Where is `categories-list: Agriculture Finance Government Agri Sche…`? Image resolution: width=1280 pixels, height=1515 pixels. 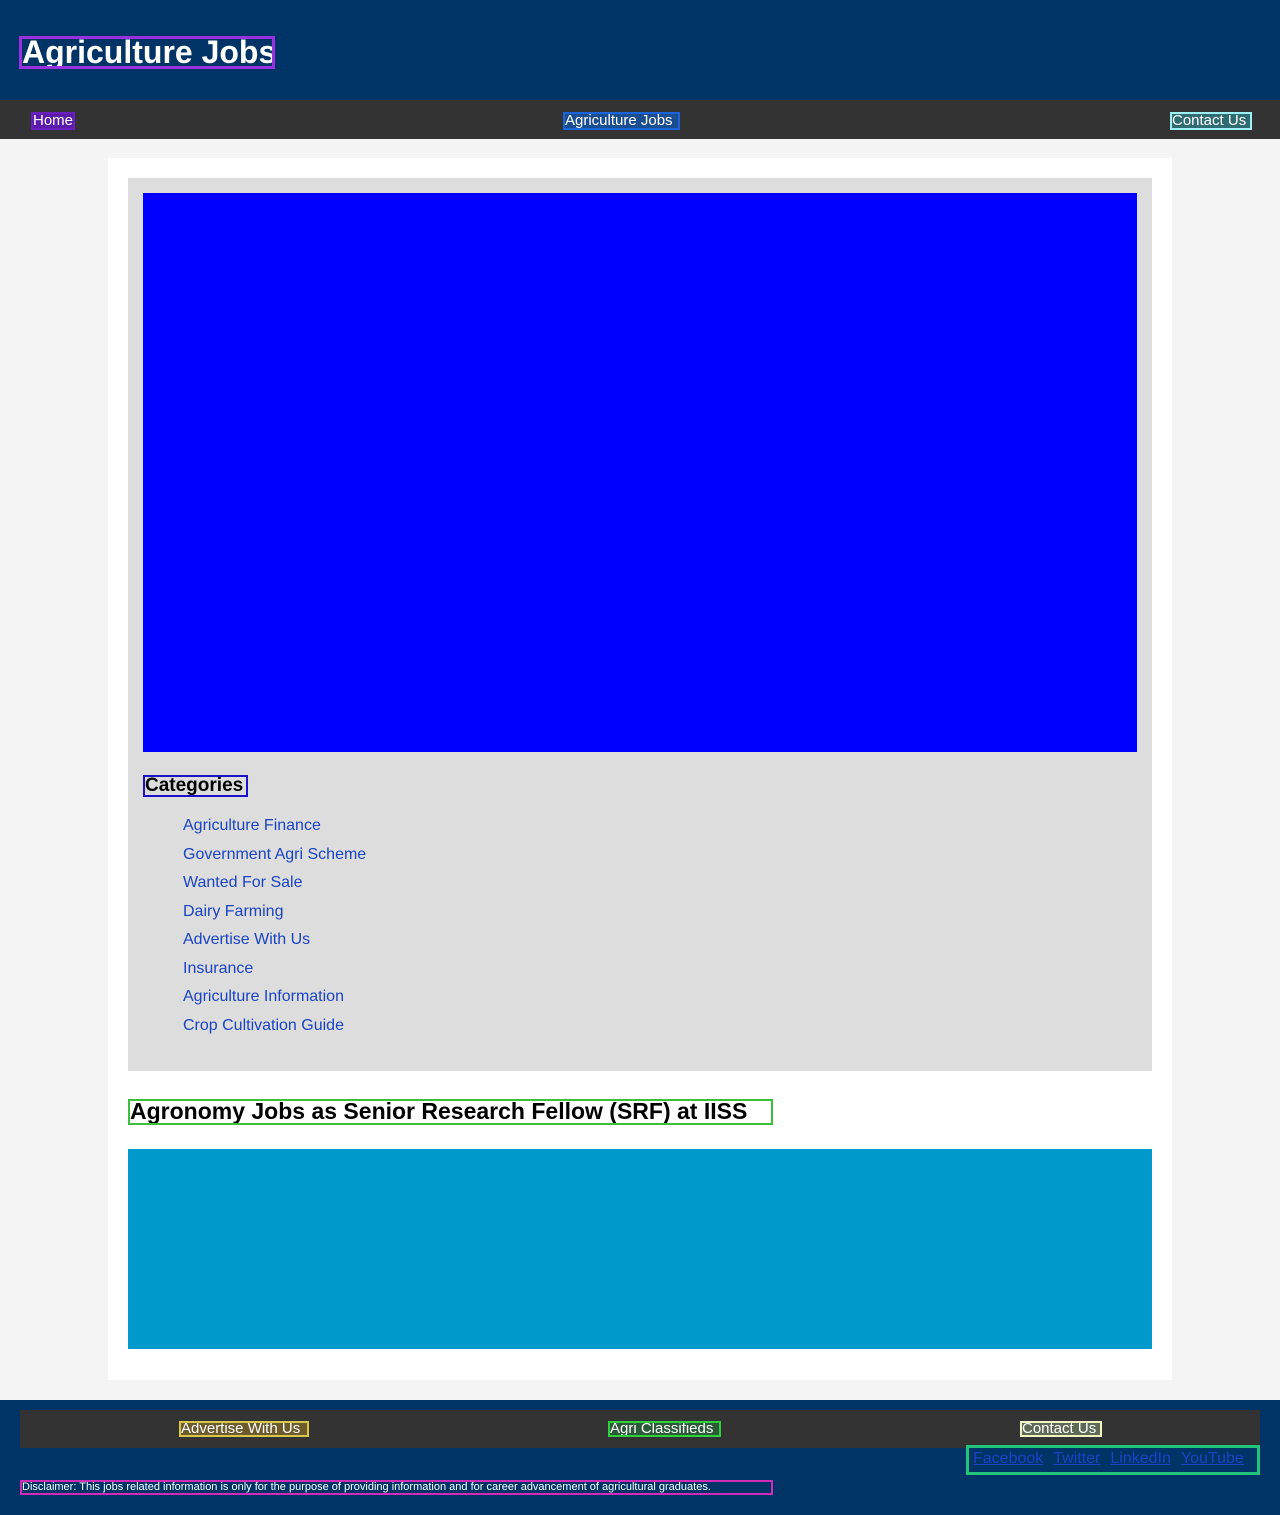 categories-list: Agriculture Finance Government Agri Sche… is located at coordinates (274, 931).